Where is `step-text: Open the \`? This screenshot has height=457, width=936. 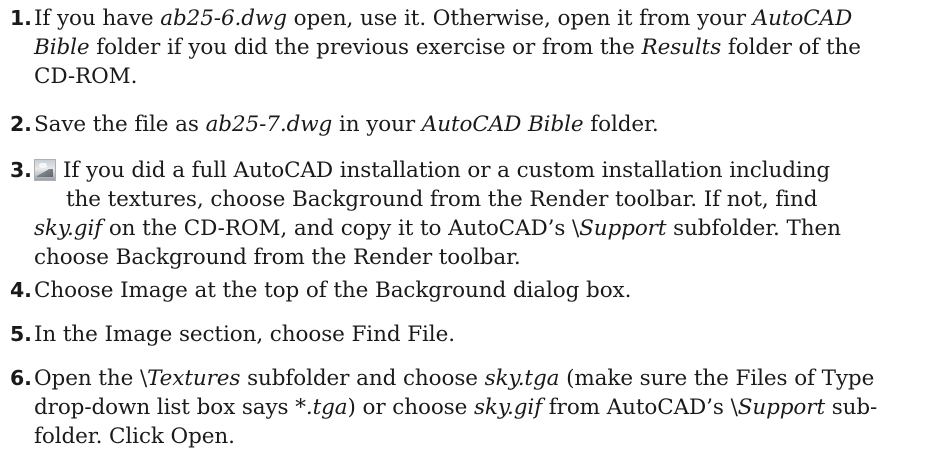 step-text: Open the \ is located at coordinates (91, 378).